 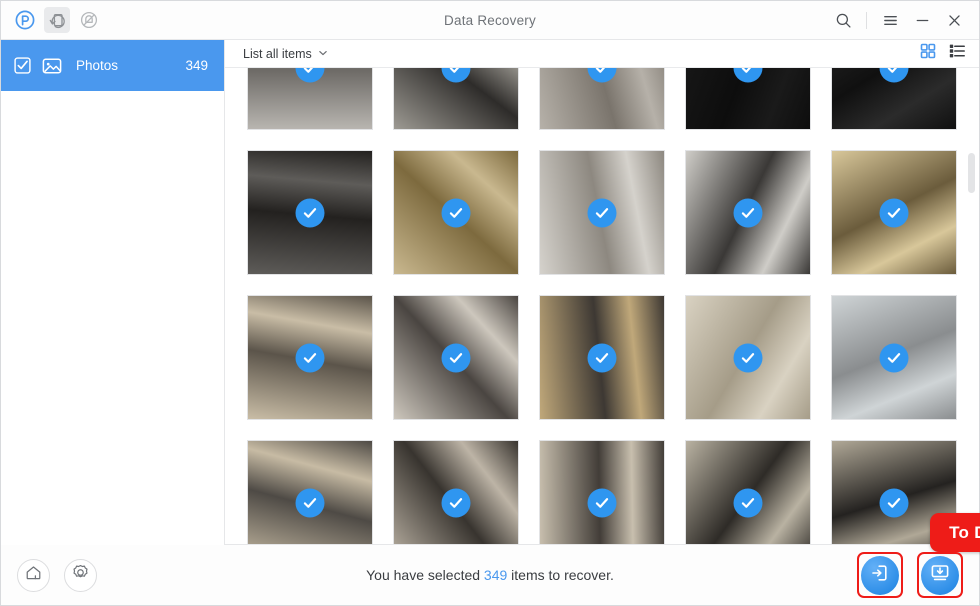 I want to click on recover-to-device-button, so click(x=880, y=575).